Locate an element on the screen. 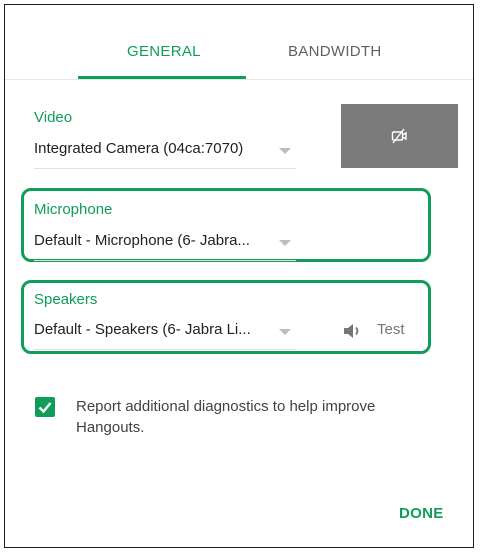 Image resolution: width=480 pixels, height=552 pixels. camera-off-icon is located at coordinates (399, 136).